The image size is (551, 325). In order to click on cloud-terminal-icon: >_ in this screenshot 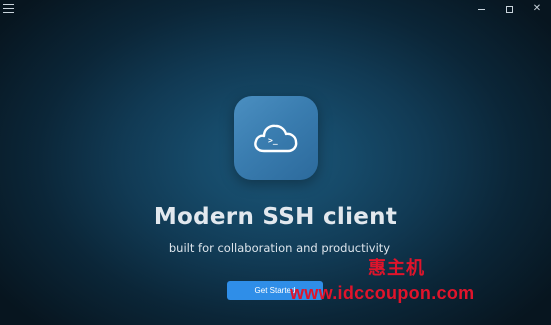, I will do `click(276, 138)`.